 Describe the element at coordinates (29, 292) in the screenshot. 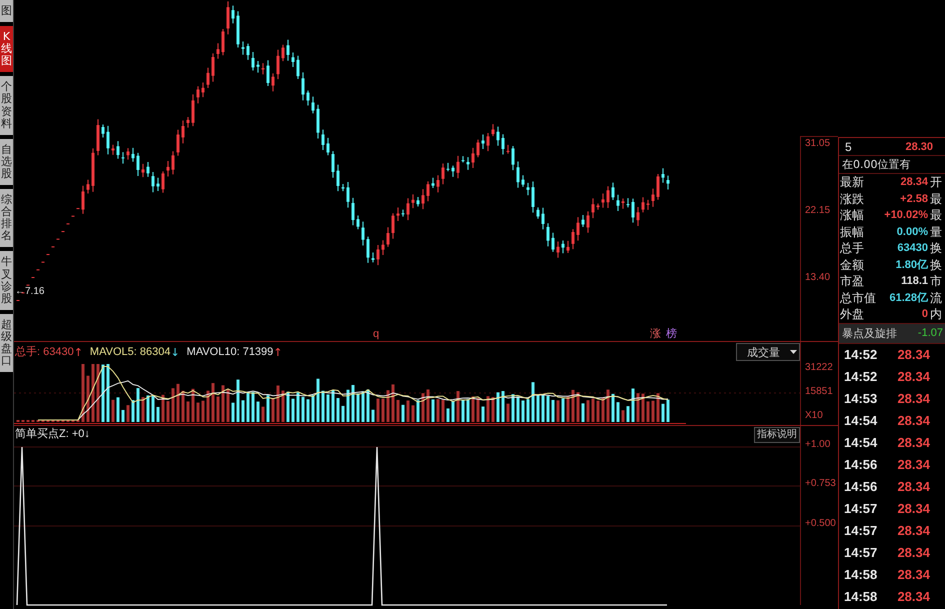

I see `low-price-marker: ←7.16` at that location.